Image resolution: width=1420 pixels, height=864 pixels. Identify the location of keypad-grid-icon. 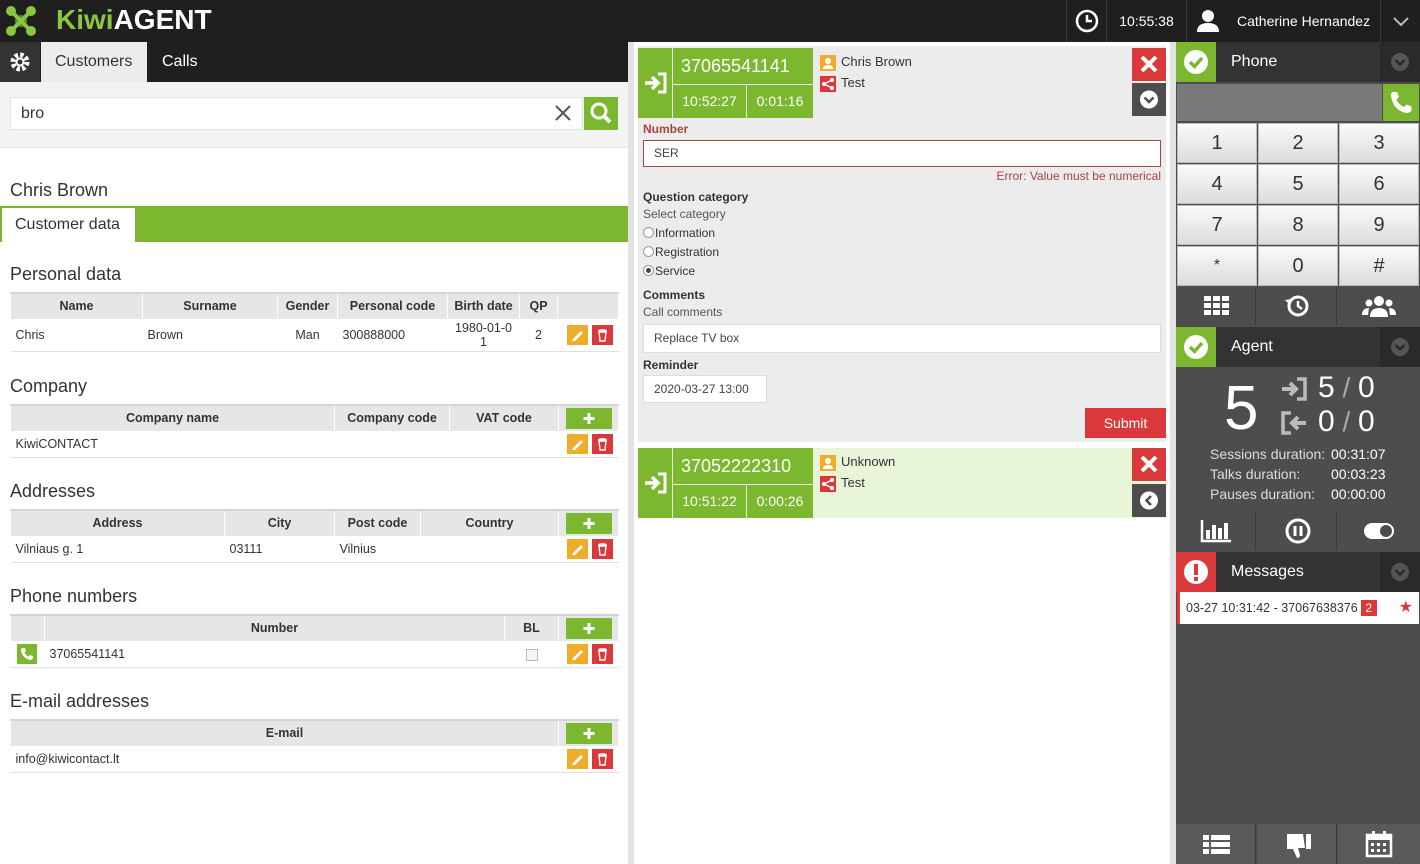
(1216, 306).